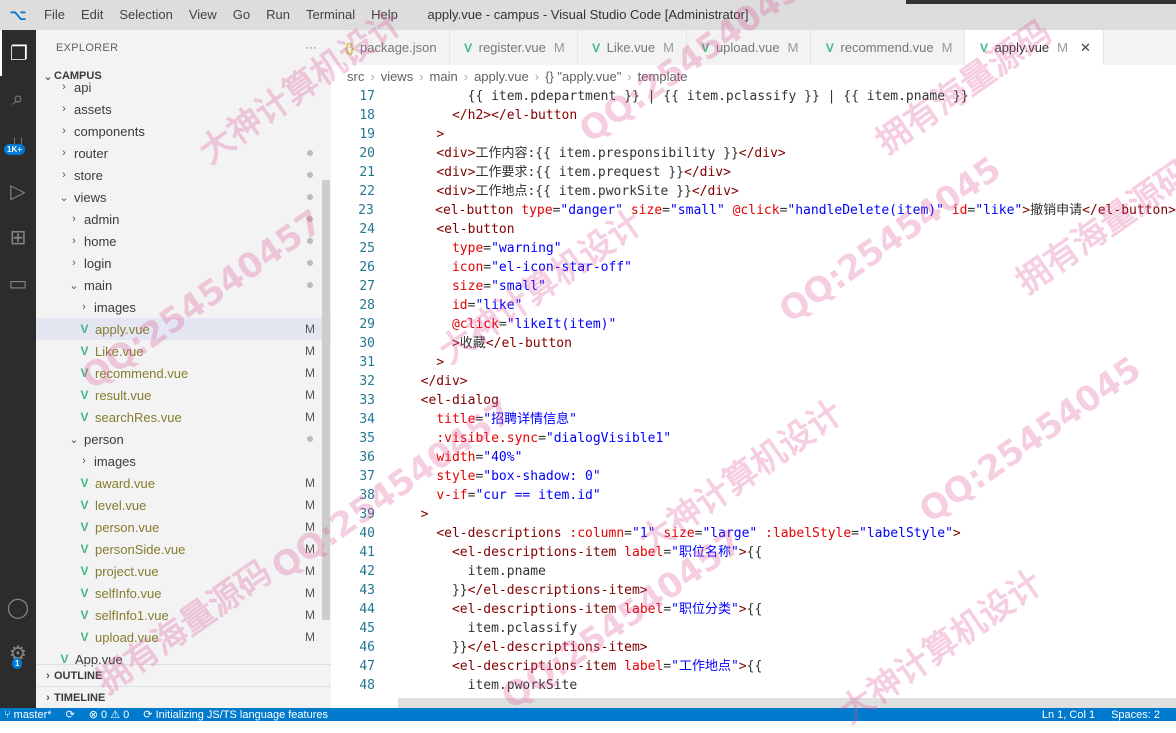  What do you see at coordinates (753, 552) in the screenshot?
I see `code-line: 41 <el-descriptions-item label="职位名称">{{` at bounding box center [753, 552].